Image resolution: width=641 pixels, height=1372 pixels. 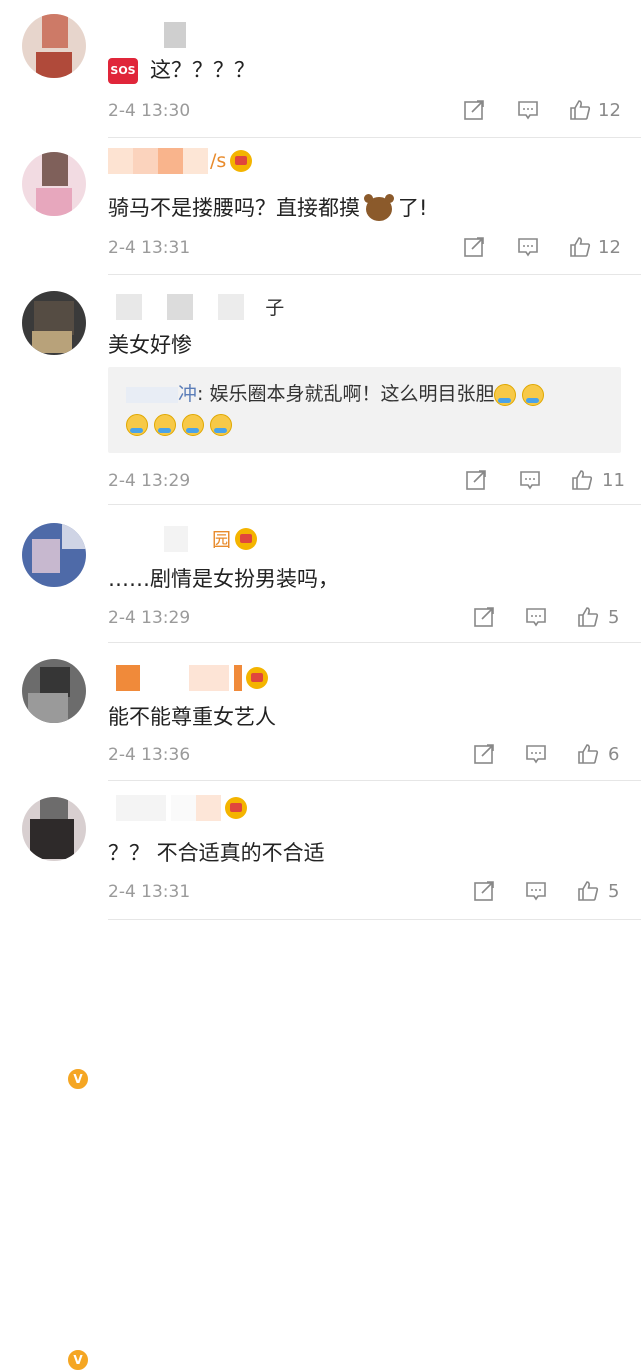 I want to click on bear-emoji-icon, so click(x=379, y=207).